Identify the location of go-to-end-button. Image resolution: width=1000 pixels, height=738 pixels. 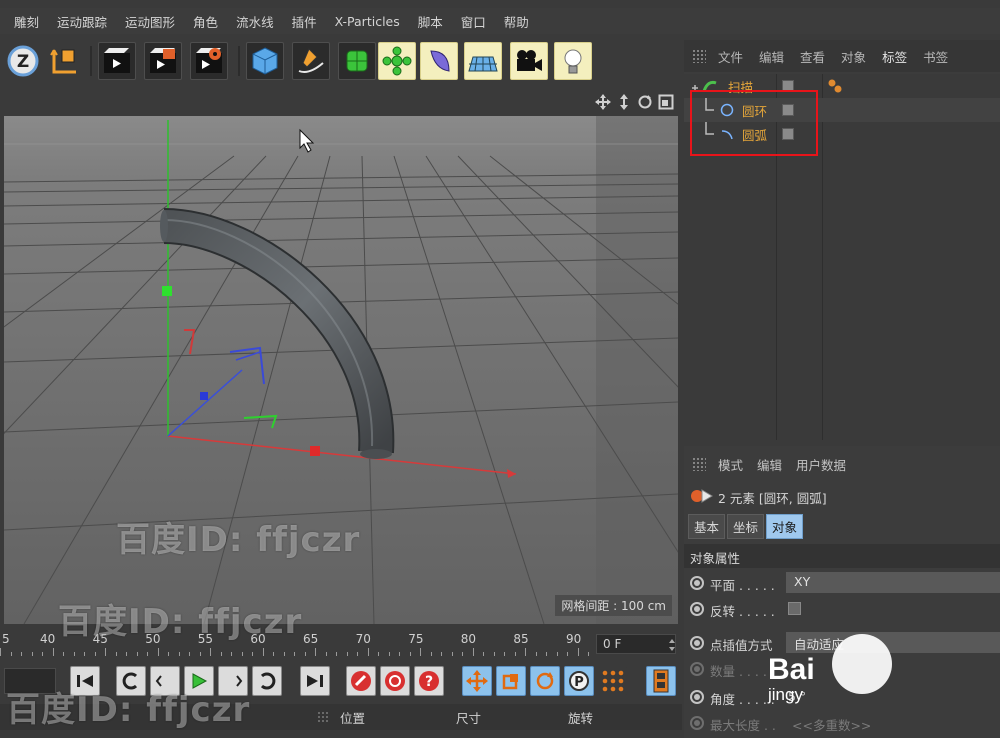
(315, 681).